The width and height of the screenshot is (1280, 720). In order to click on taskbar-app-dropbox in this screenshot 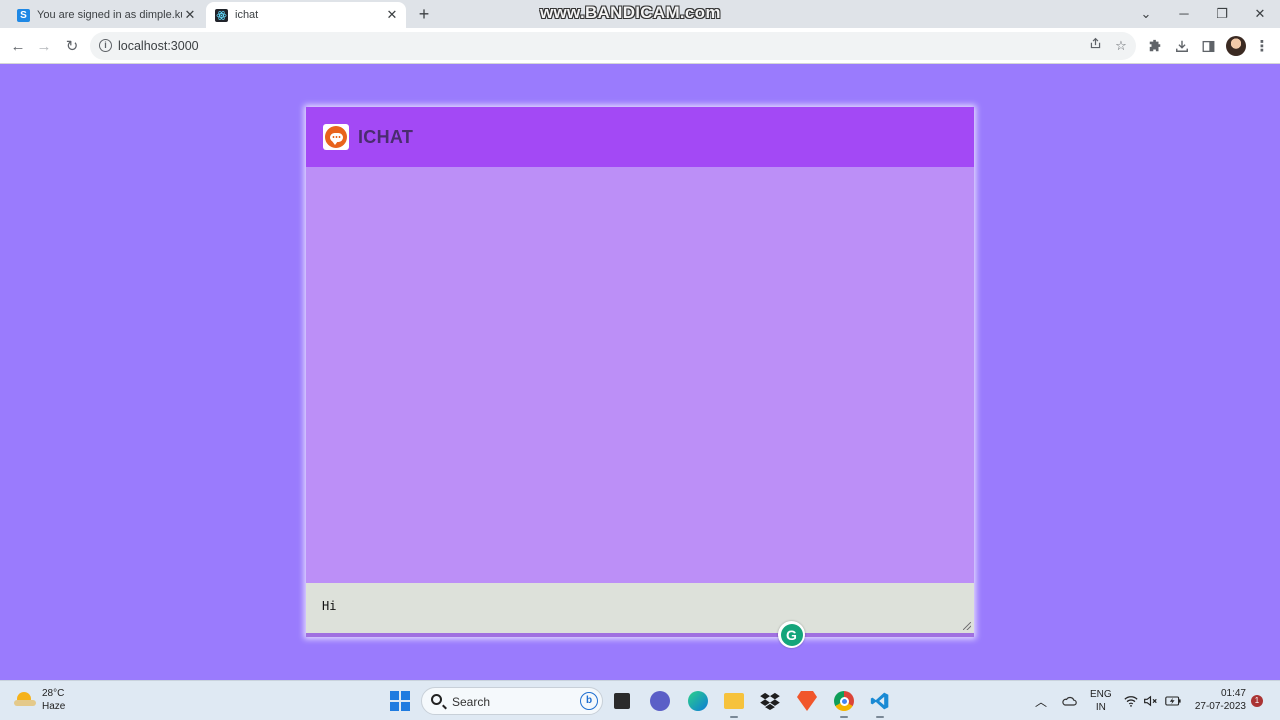, I will do `click(770, 701)`.